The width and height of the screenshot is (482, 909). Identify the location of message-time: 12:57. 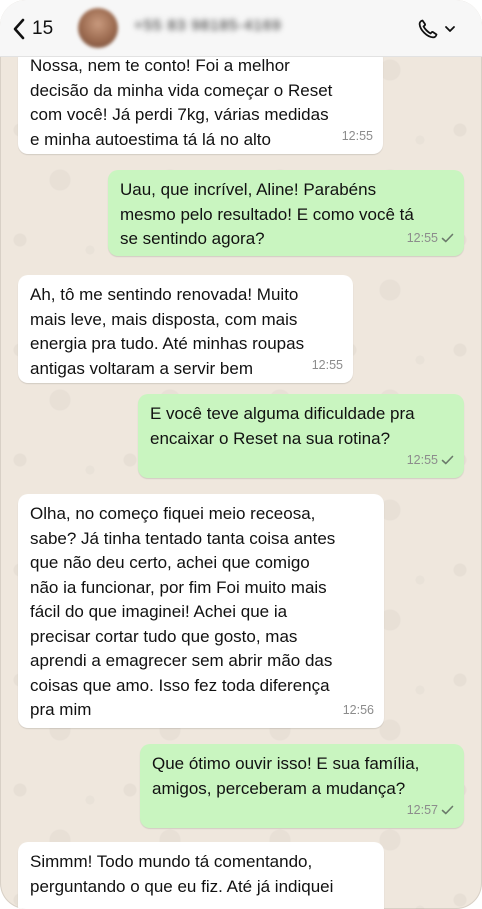
(422, 809).